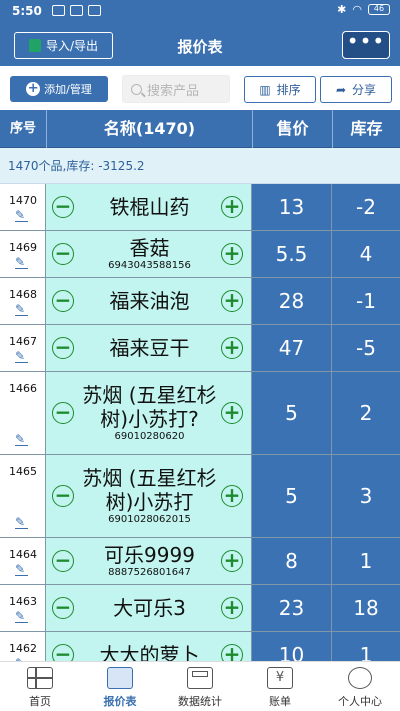  Describe the element at coordinates (366, 45) in the screenshot. I see `more-menu-button: •••` at that location.